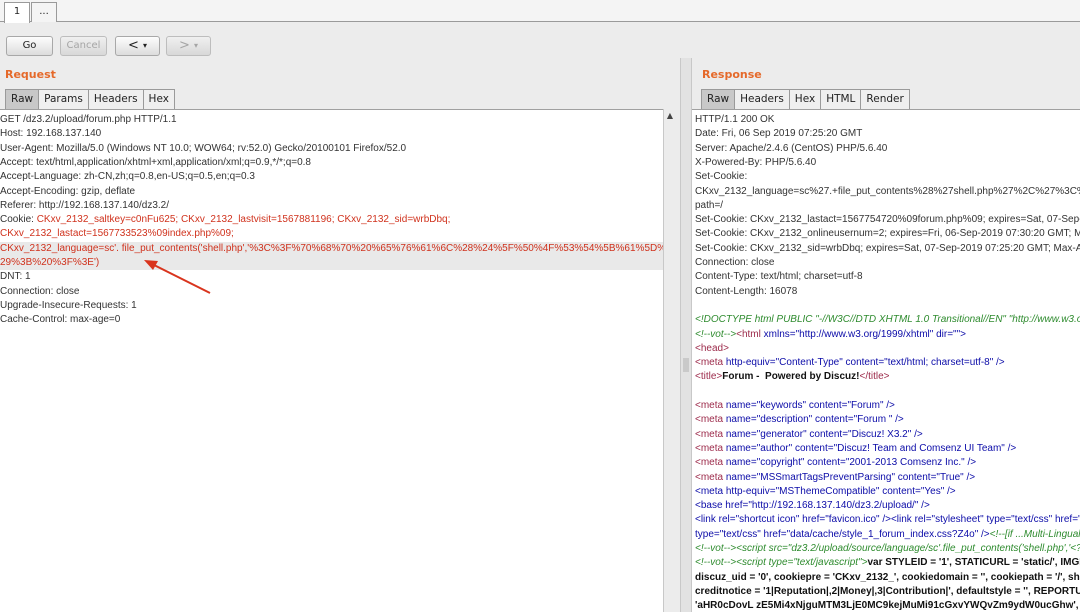  Describe the element at coordinates (669, 360) in the screenshot. I see `request-scrollbar: ▲` at that location.